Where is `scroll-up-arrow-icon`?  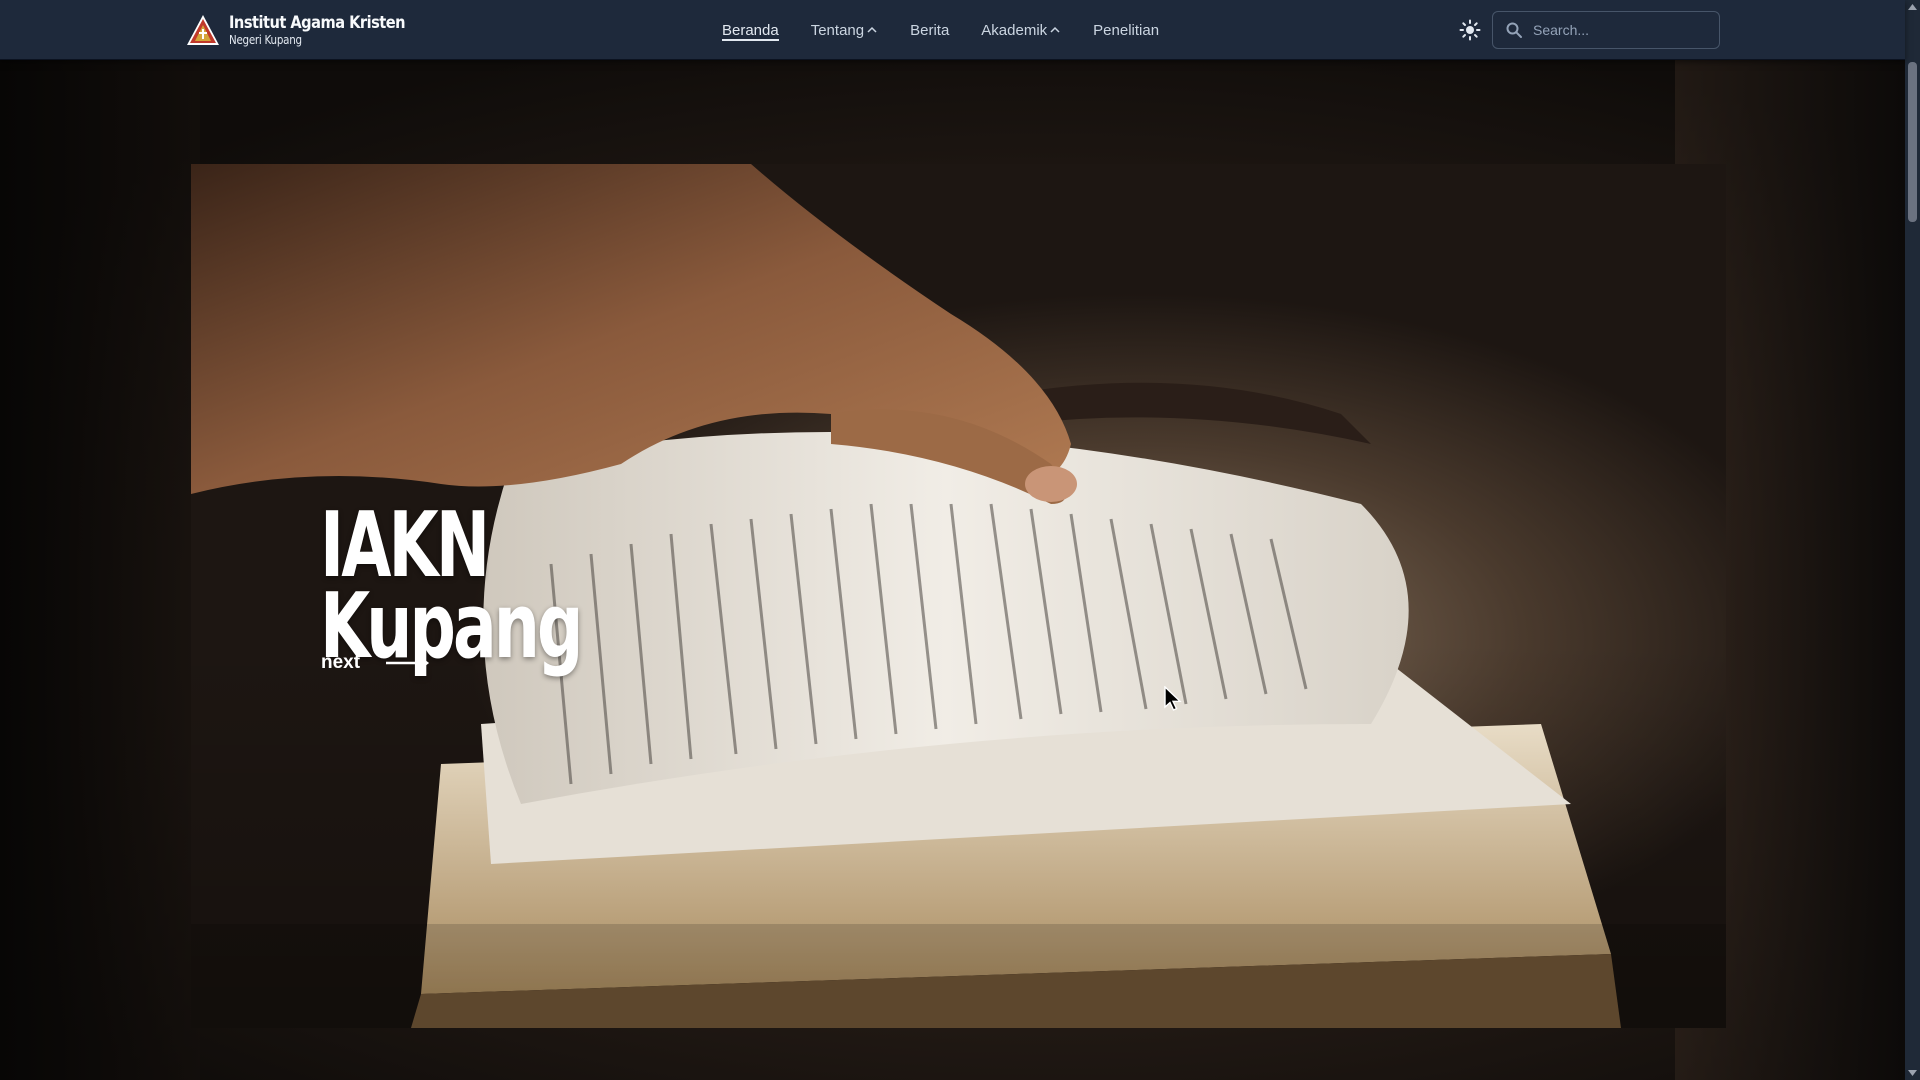
scroll-up-arrow-icon is located at coordinates (1912, 7).